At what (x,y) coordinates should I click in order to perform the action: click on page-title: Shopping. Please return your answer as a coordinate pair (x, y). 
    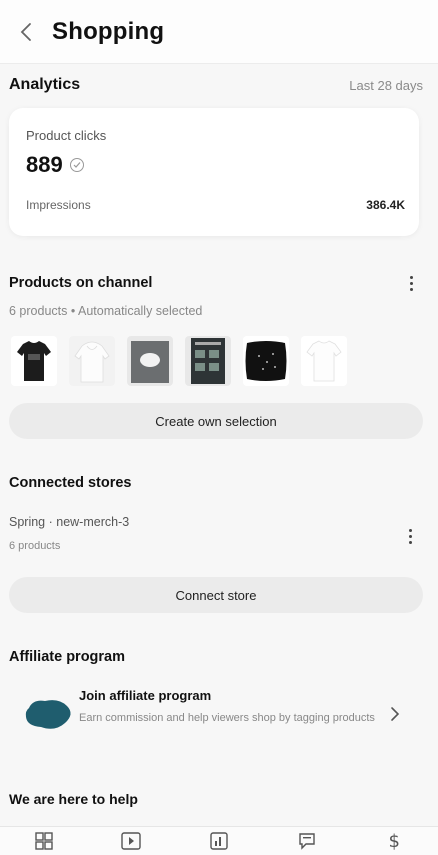
    Looking at the image, I should click on (108, 31).